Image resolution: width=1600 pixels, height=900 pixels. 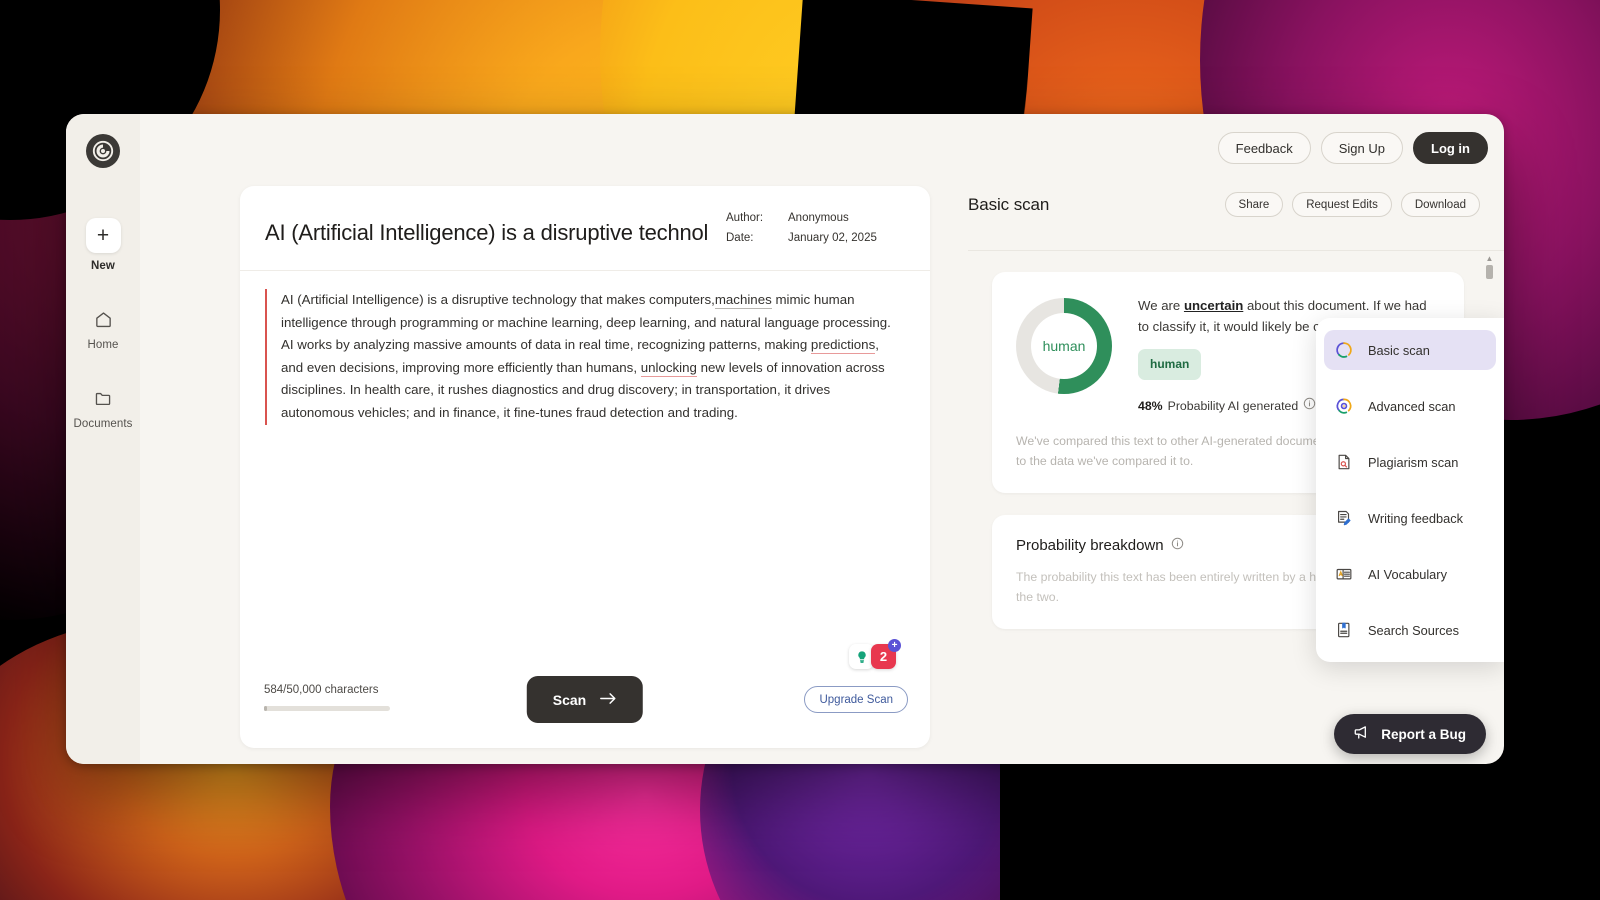 I want to click on menu-item-basic-scan: Basic scan, so click(x=1410, y=350).